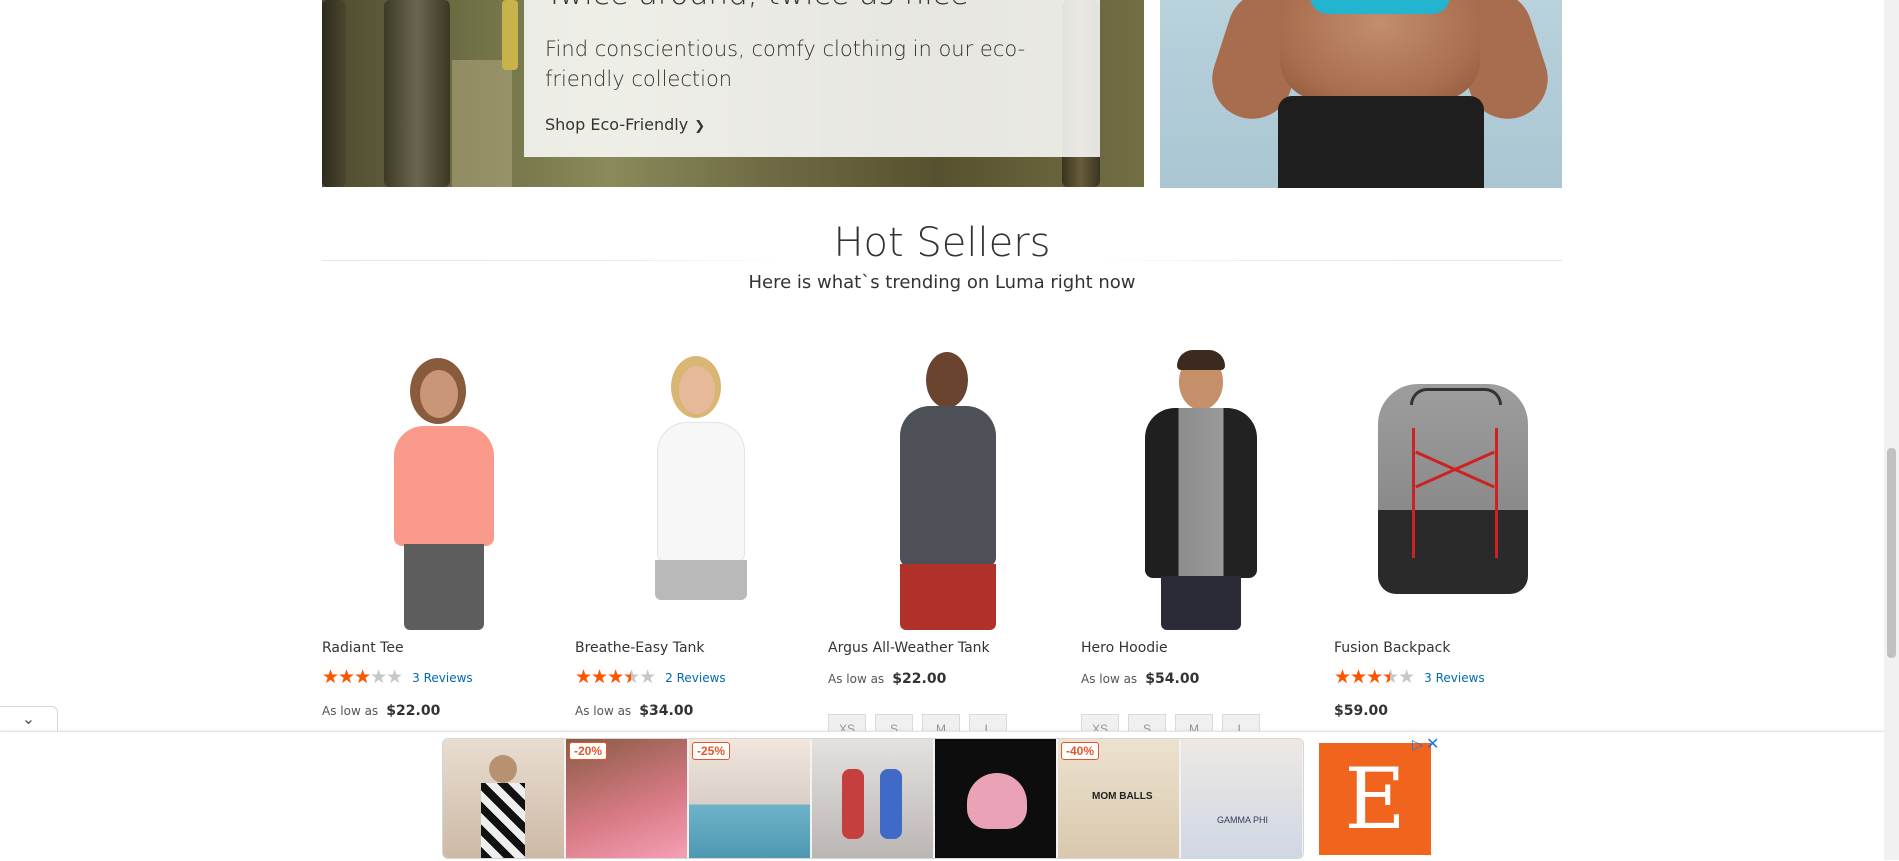 The image size is (1899, 861). What do you see at coordinates (363, 648) in the screenshot?
I see `product-name-link: Radiant Tee` at bounding box center [363, 648].